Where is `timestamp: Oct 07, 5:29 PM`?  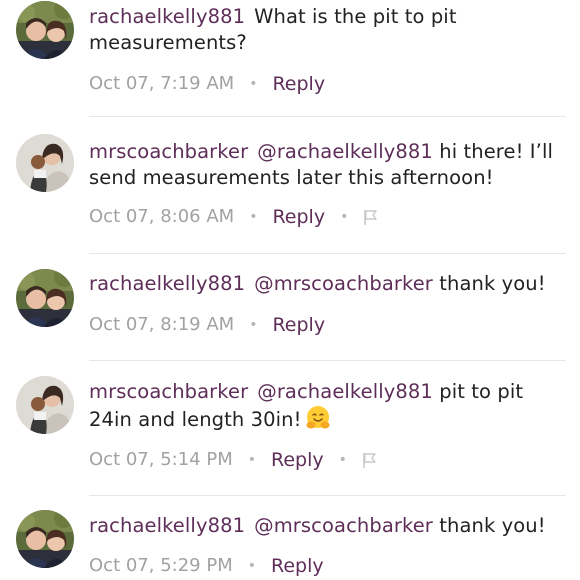 timestamp: Oct 07, 5:29 PM is located at coordinates (161, 565).